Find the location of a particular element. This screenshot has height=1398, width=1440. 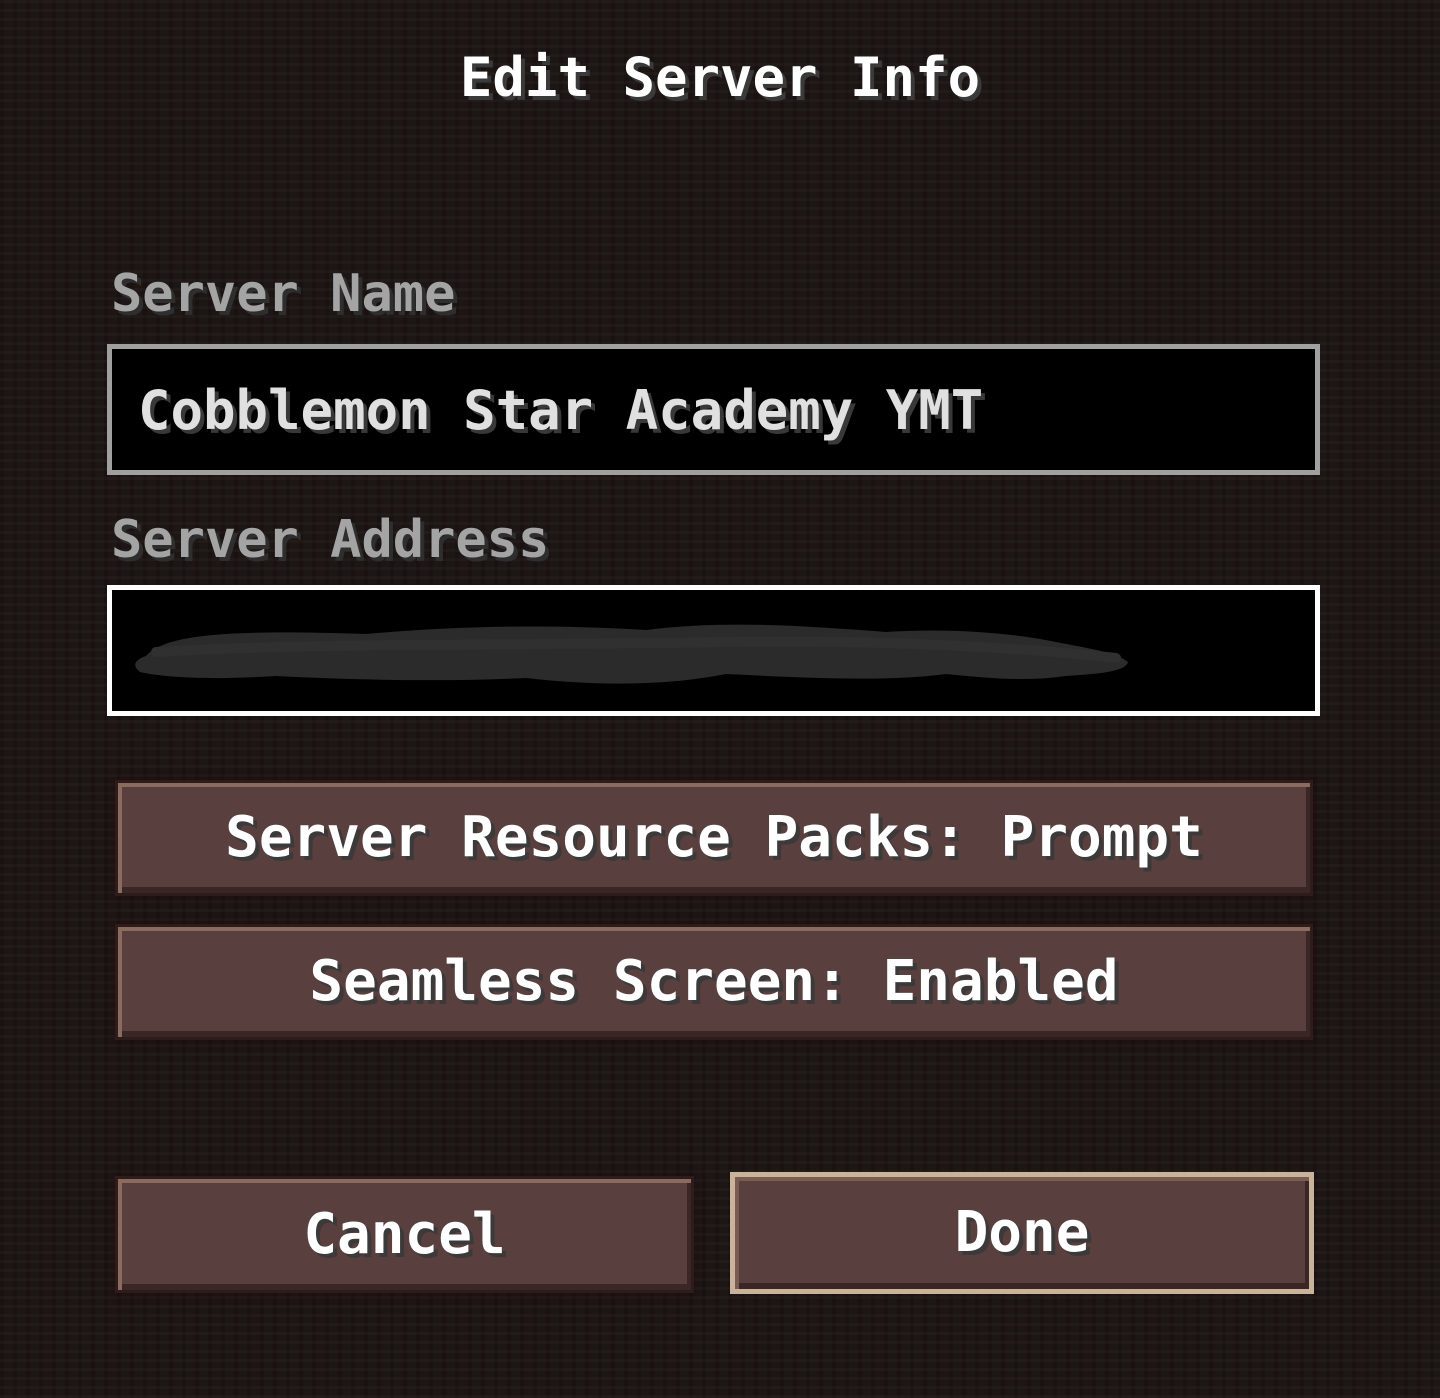

address-redaction-scribble is located at coordinates (631, 654).